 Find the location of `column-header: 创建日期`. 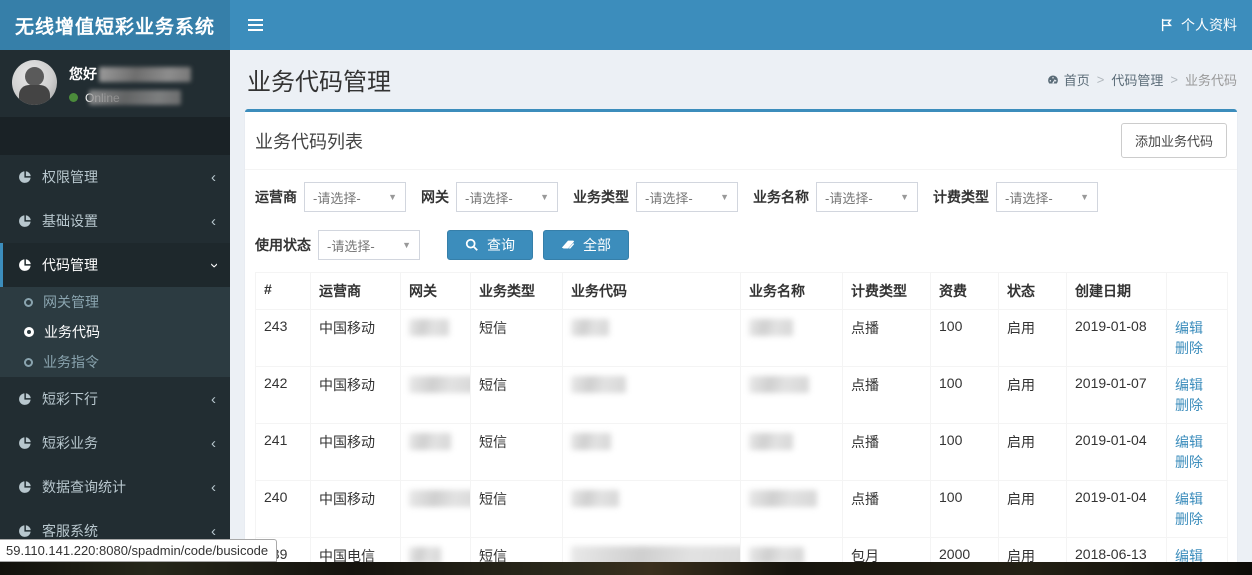

column-header: 创建日期 is located at coordinates (1116, 291).